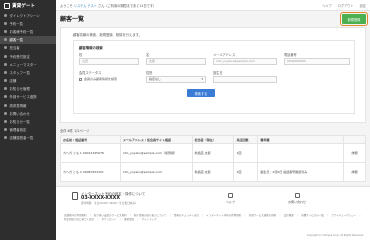 The width and height of the screenshot is (370, 240). I want to click on checkbox-label: 会員のみ顧客情報を検索, so click(101, 79).